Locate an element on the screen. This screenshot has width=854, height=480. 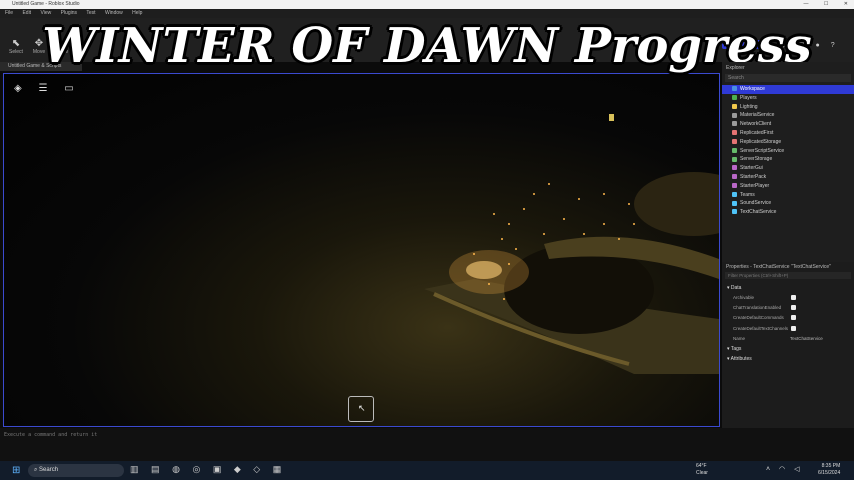
explorer-item: MaterialService is located at coordinates (788, 115).